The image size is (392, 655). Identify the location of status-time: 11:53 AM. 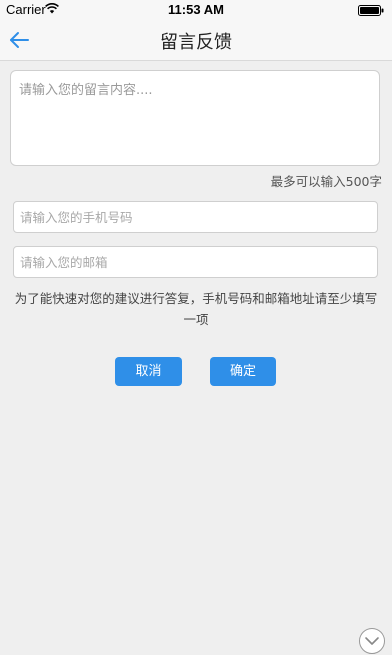
(196, 9).